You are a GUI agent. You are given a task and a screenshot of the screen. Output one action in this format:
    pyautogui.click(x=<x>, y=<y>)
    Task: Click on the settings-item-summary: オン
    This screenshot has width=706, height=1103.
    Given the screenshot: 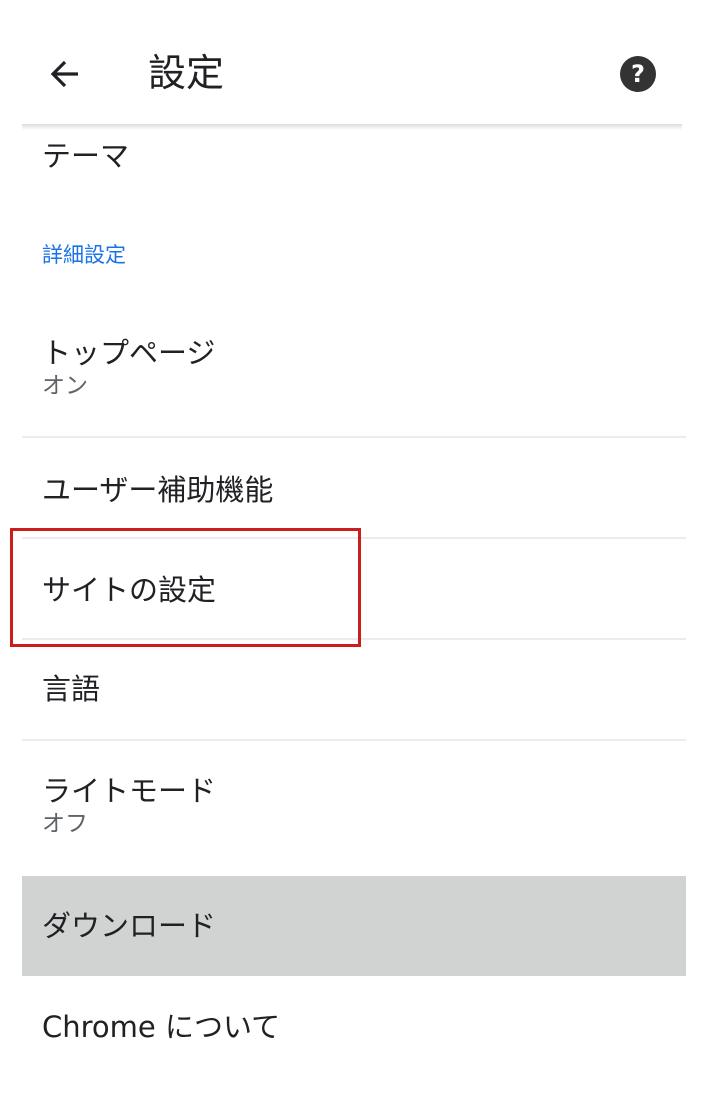 What is the action you would take?
    pyautogui.click(x=65, y=386)
    